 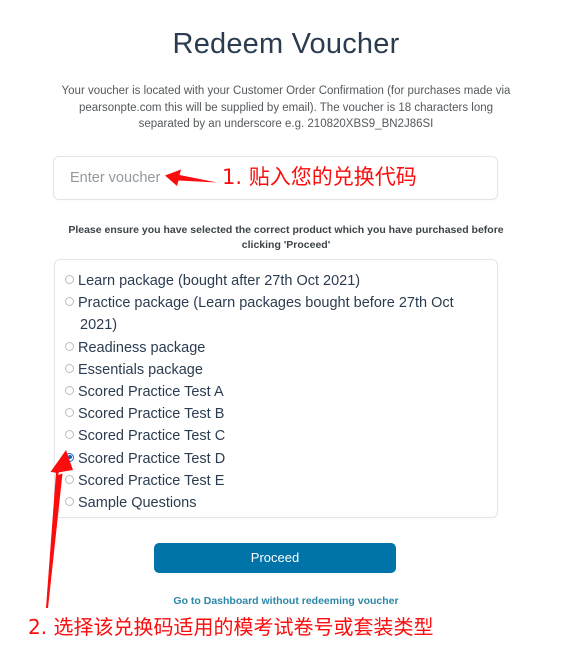 What do you see at coordinates (275, 459) in the screenshot?
I see `product-option-scored-practice-test-d: Scored Practice Test D` at bounding box center [275, 459].